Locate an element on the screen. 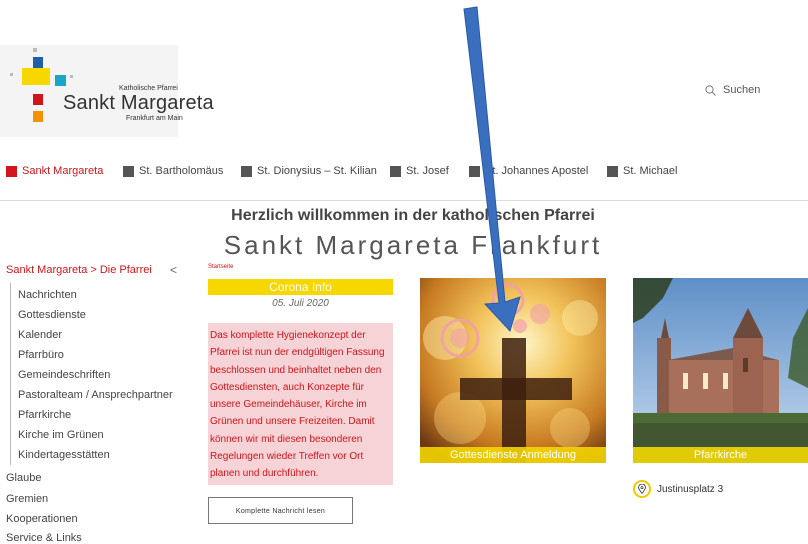 This screenshot has width=808, height=544. news-line: beschlossen und beinhaltet neben den is located at coordinates (296, 370).